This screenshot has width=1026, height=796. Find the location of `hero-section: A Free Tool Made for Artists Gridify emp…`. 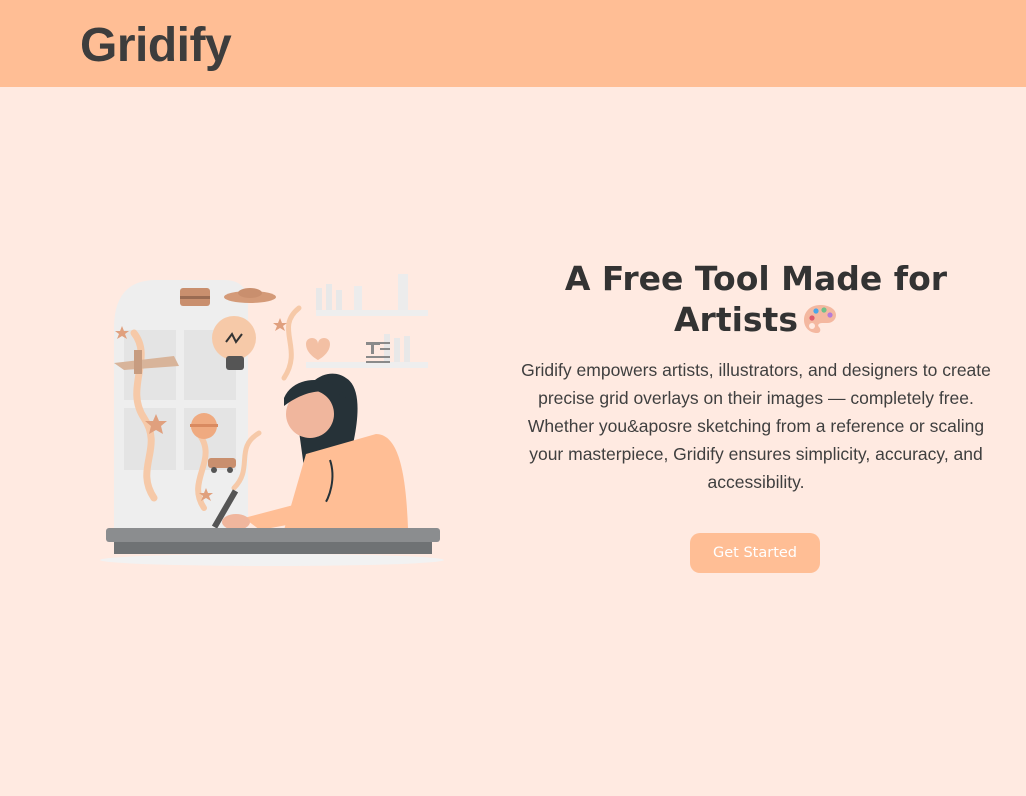

hero-section: A Free Tool Made for Artists Gridify emp… is located at coordinates (756, 377).